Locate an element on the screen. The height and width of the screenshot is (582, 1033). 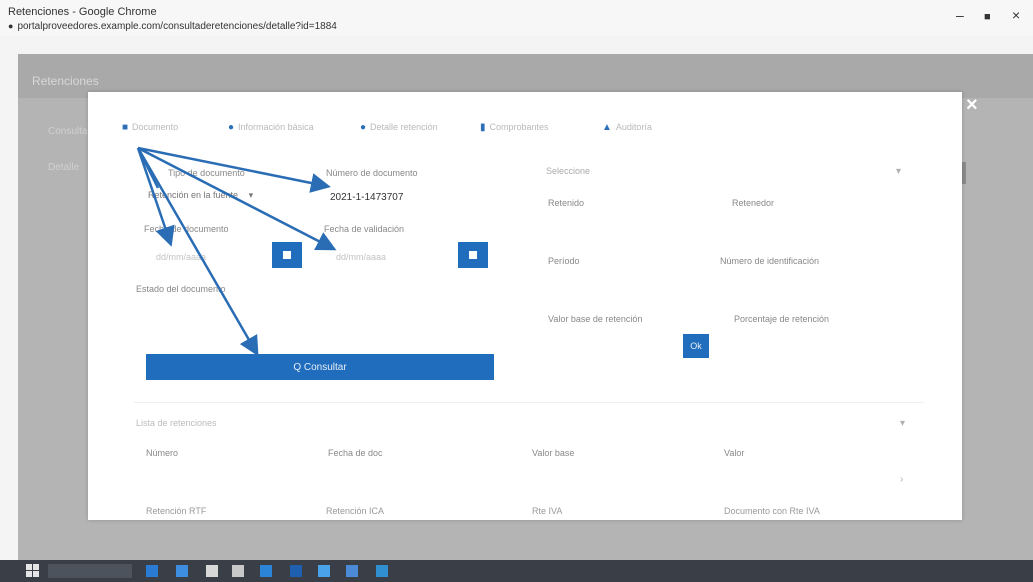
tab-auditoria: ▲ Auditoría is located at coordinates (627, 127).